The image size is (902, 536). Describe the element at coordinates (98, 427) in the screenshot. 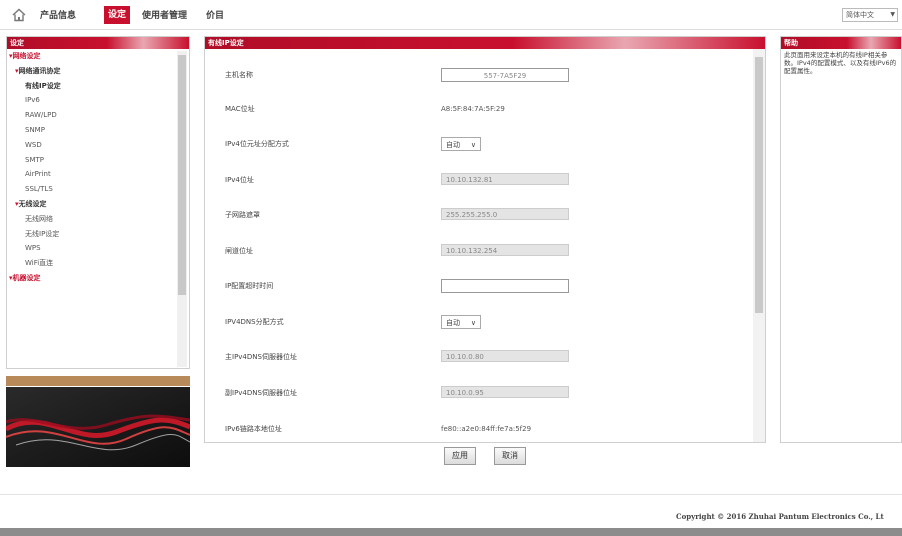

I see `decorative-banner-image` at that location.